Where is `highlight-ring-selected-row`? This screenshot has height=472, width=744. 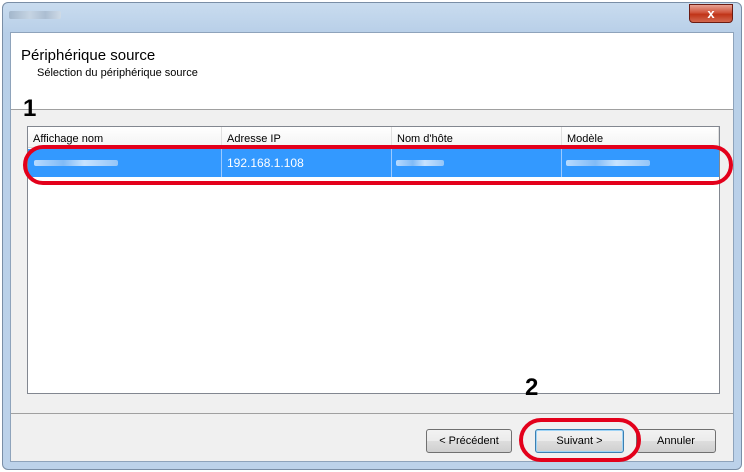
highlight-ring-selected-row is located at coordinates (378, 165).